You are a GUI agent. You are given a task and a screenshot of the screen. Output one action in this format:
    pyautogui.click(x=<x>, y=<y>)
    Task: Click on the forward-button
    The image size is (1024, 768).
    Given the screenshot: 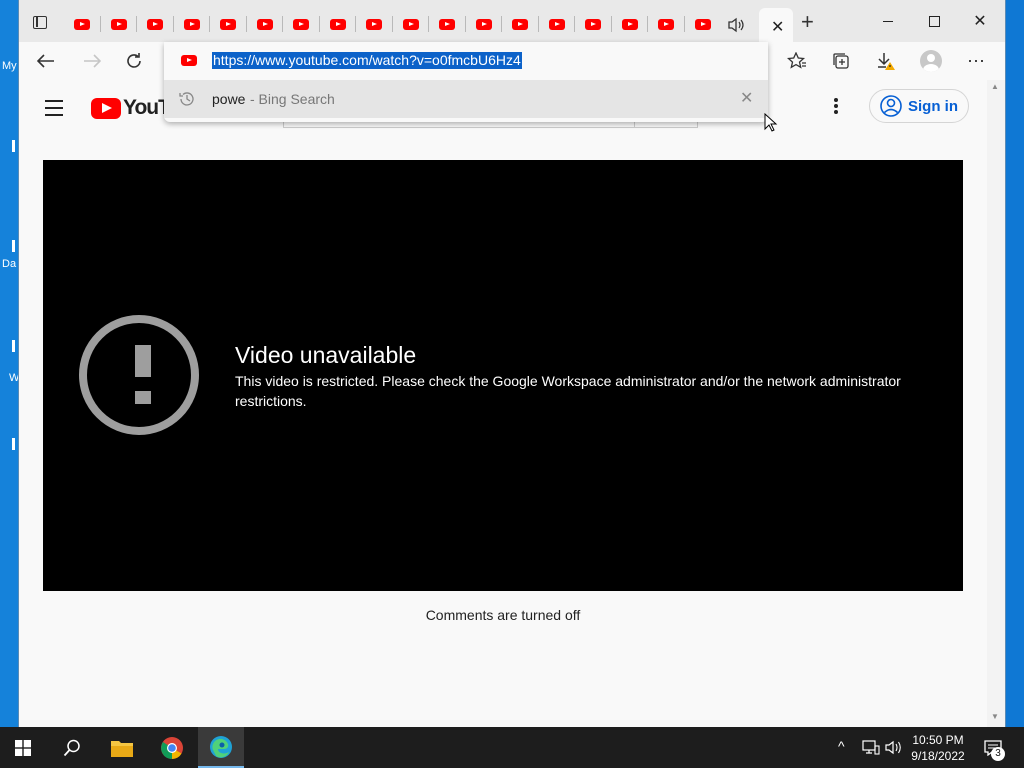 What is the action you would take?
    pyautogui.click(x=92, y=61)
    